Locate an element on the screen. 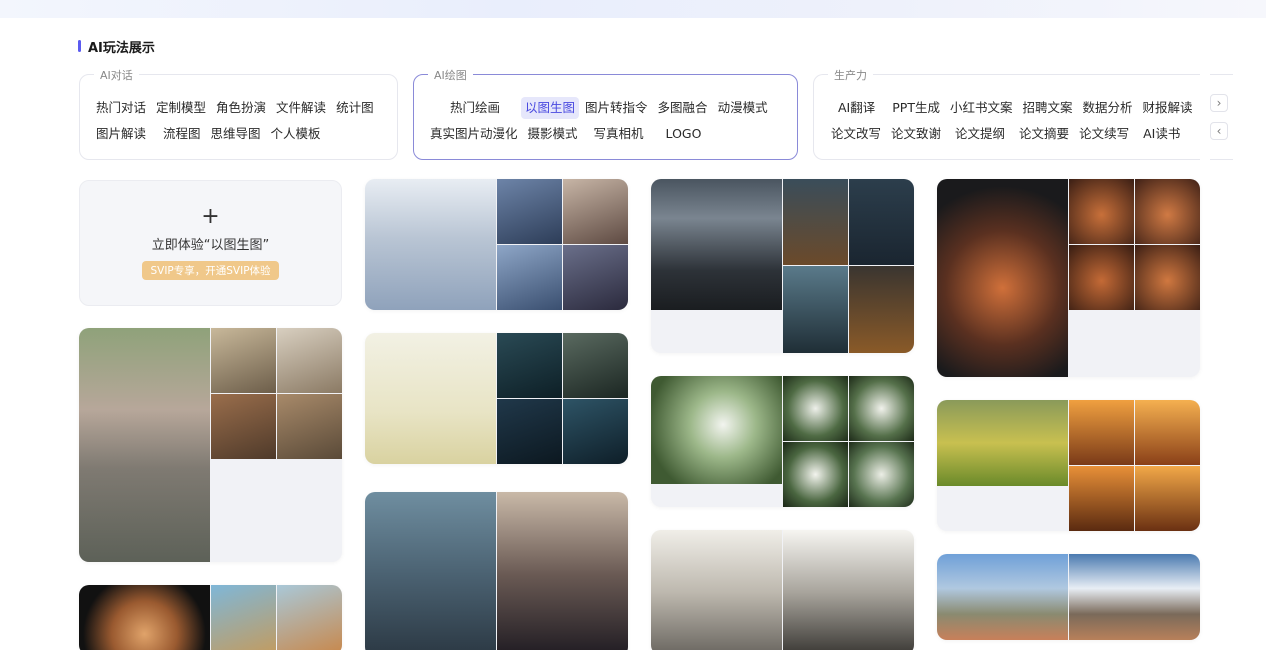 The width and height of the screenshot is (1266, 650). cat-item-translate: AI翻译 is located at coordinates (856, 108).